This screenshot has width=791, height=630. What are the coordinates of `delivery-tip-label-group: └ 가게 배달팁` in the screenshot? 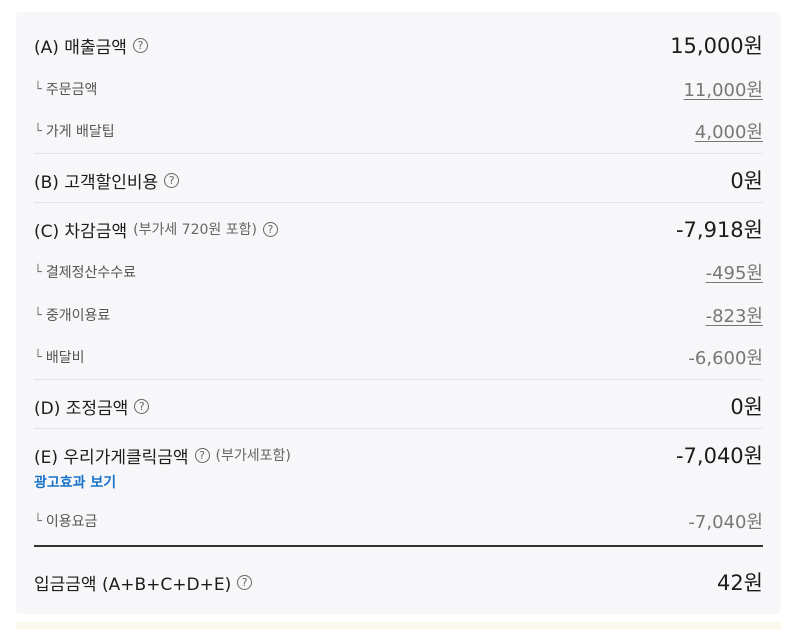 It's located at (74, 131).